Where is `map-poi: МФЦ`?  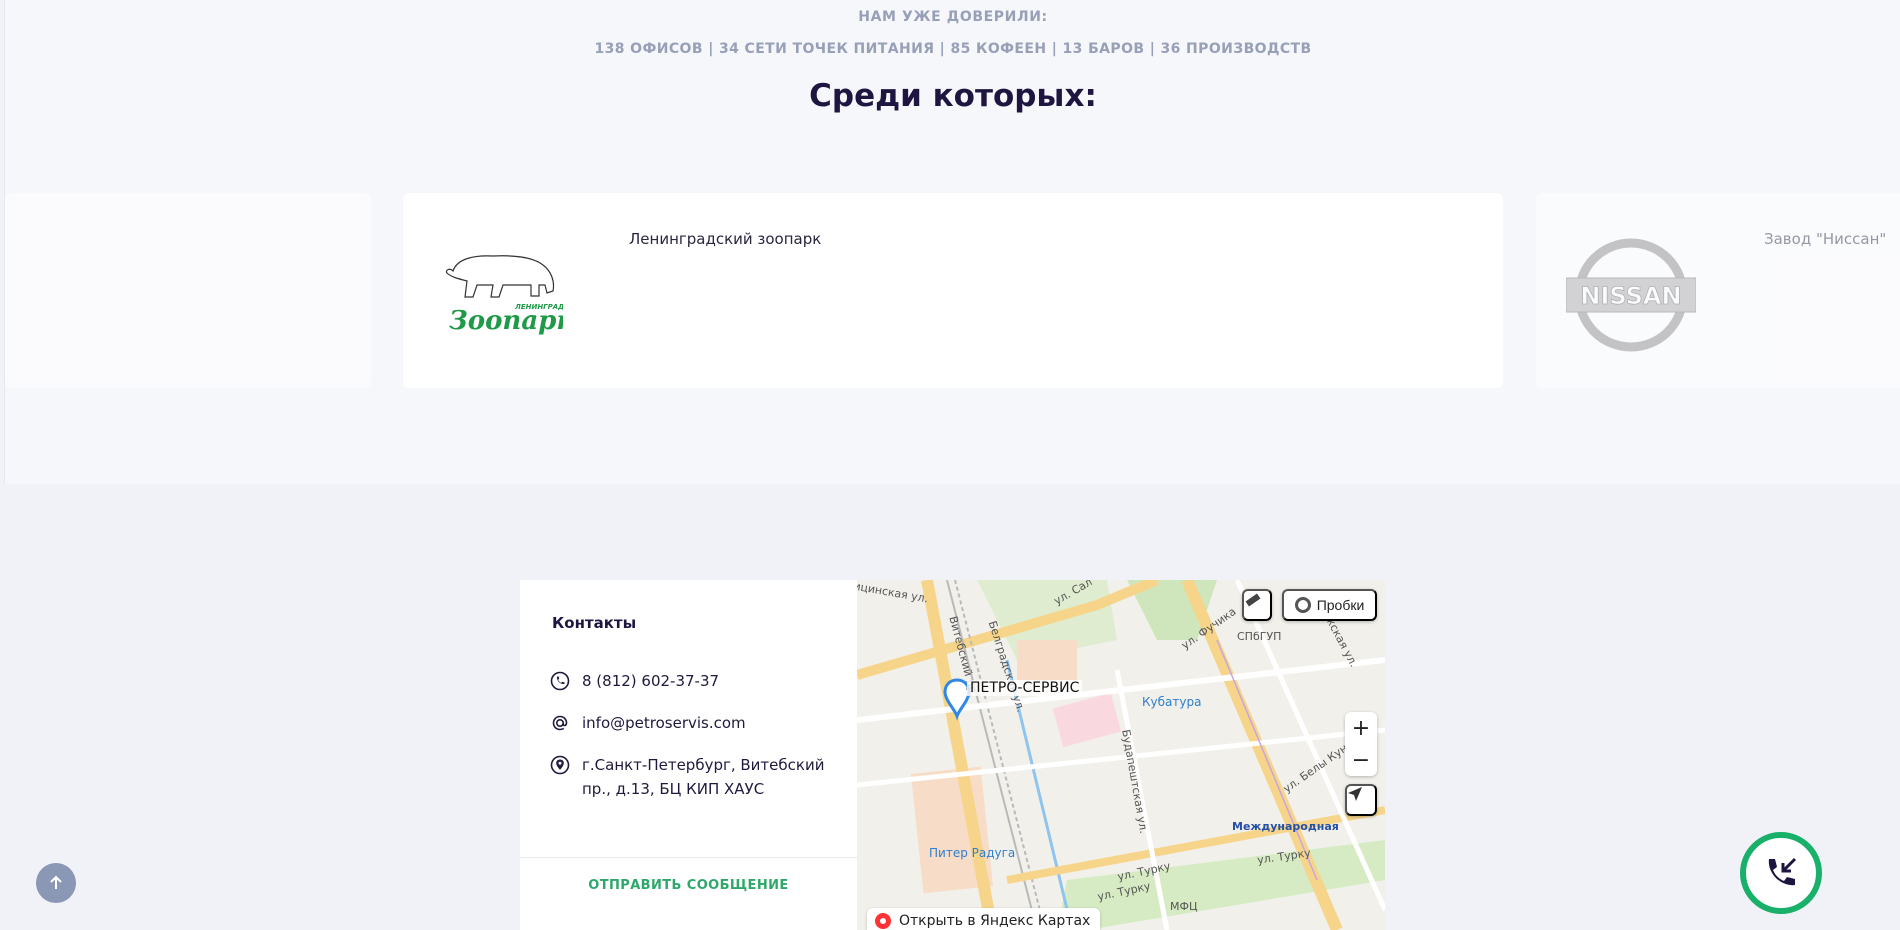
map-poi: МФЦ is located at coordinates (1184, 906).